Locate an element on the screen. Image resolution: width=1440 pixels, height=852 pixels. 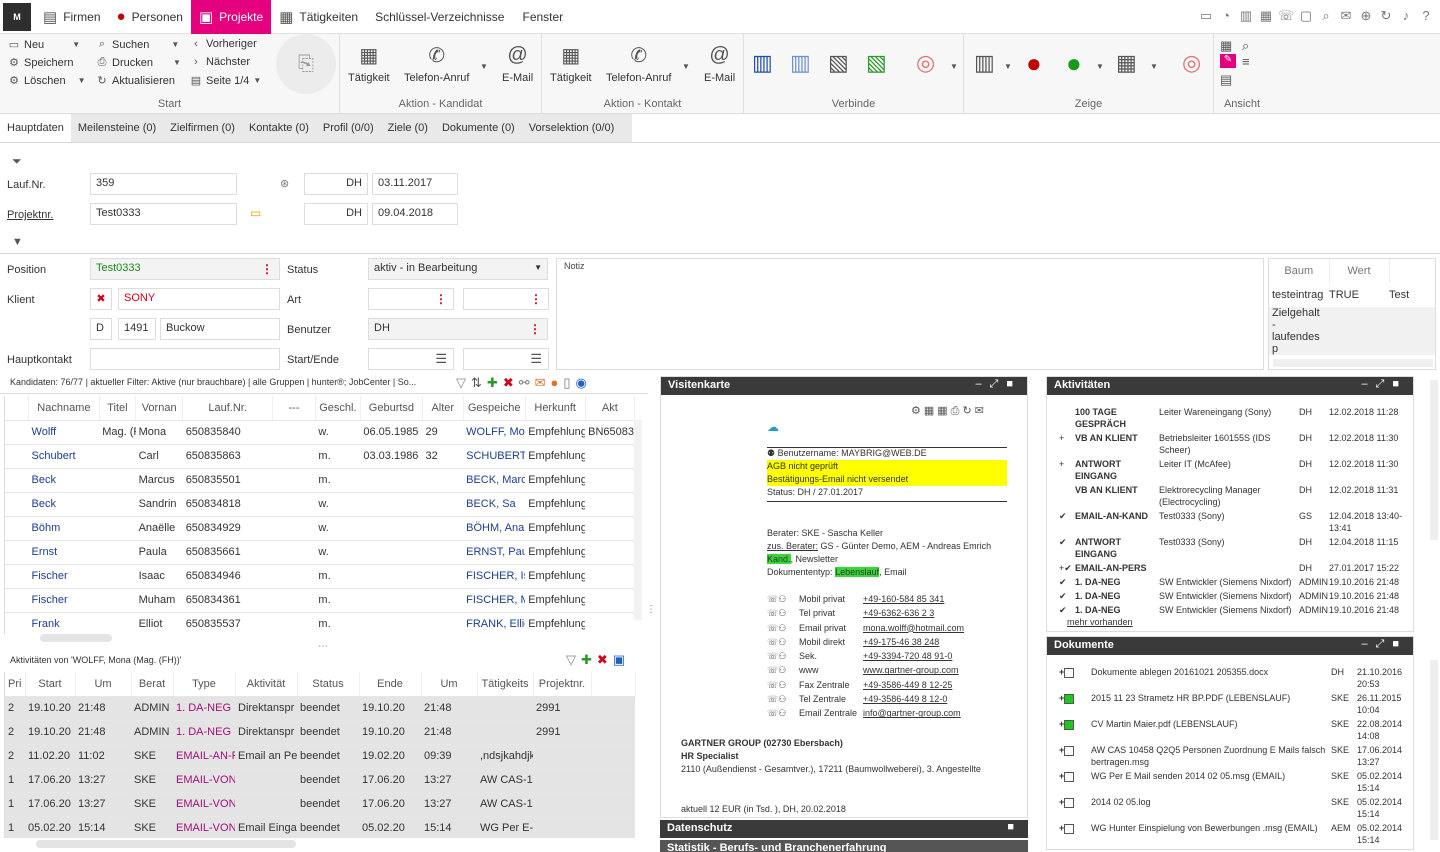
table-cell: Frank is located at coordinates (64, 623).